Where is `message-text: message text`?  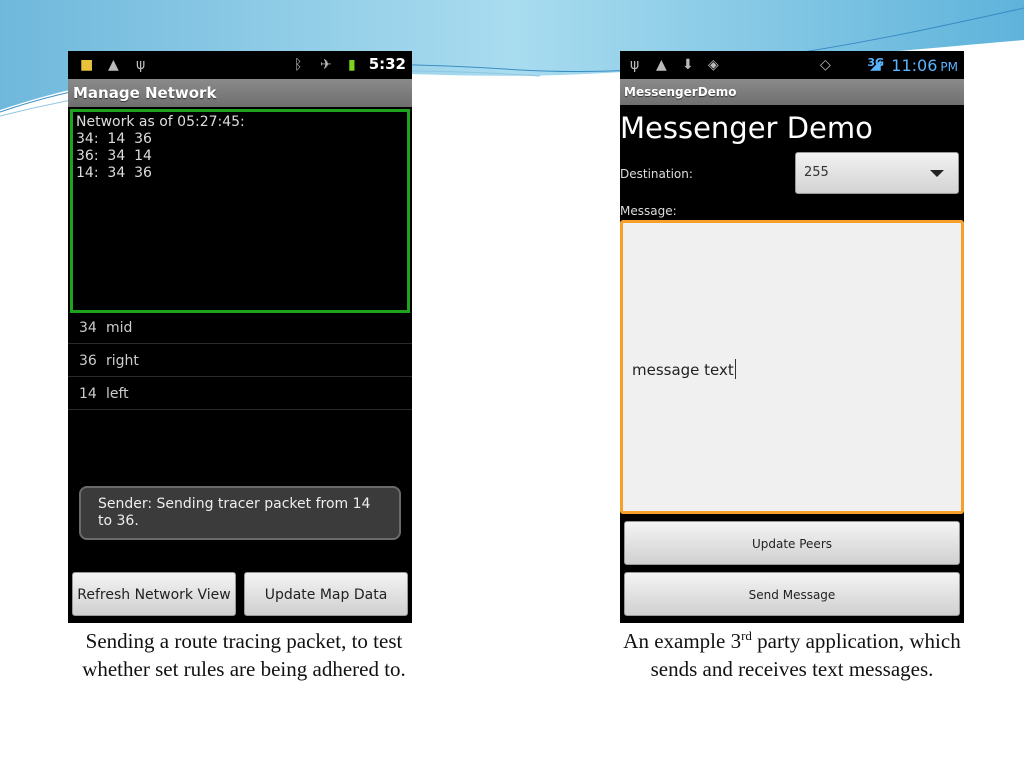 message-text: message text is located at coordinates (684, 369).